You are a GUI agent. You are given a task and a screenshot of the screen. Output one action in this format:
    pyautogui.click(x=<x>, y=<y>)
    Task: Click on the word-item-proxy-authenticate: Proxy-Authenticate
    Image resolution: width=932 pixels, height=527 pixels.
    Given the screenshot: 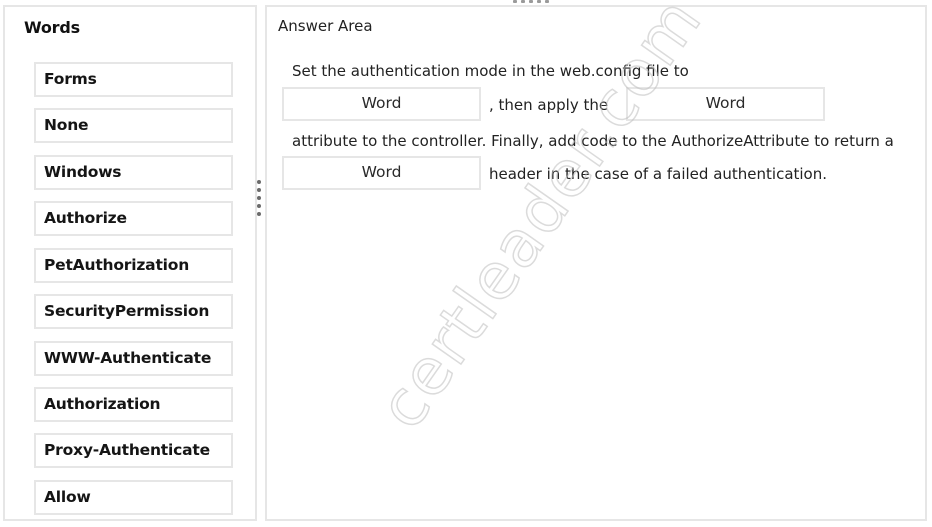 What is the action you would take?
    pyautogui.click(x=133, y=450)
    